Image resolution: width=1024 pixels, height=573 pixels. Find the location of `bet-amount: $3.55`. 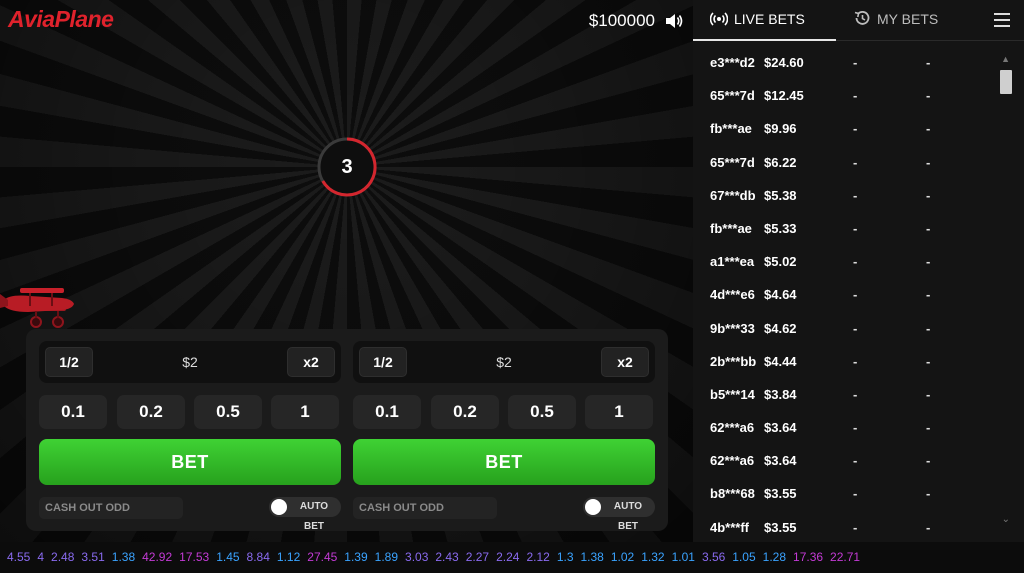

bet-amount: $3.55 is located at coordinates (780, 494).